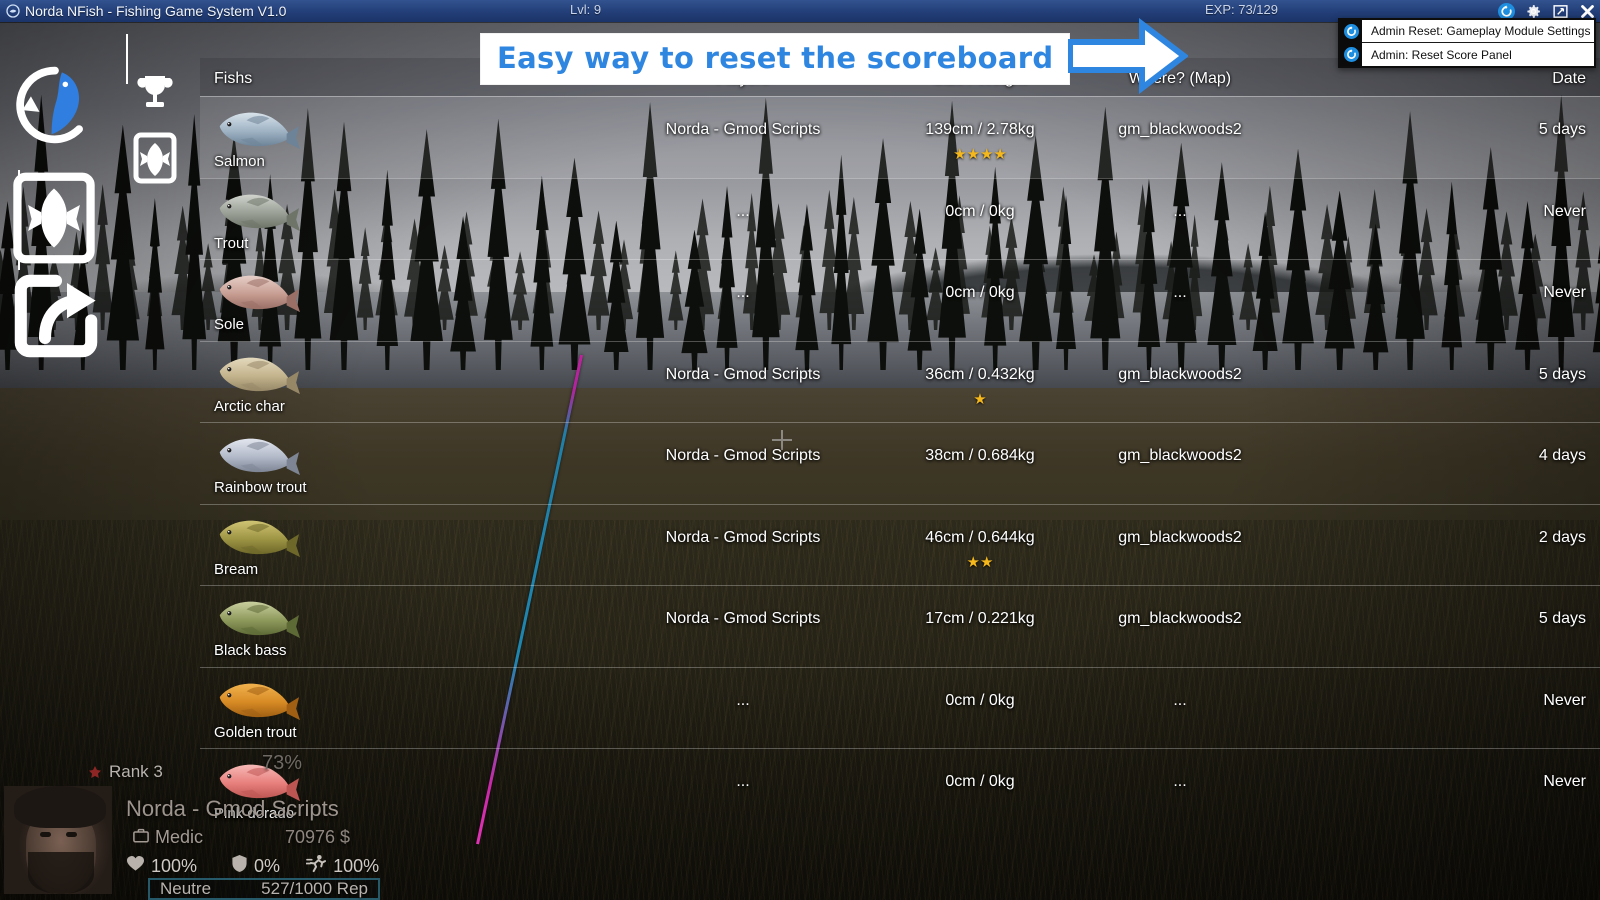 The height and width of the screenshot is (900, 1600). What do you see at coordinates (179, 837) in the screenshot?
I see `job-label: Medic` at bounding box center [179, 837].